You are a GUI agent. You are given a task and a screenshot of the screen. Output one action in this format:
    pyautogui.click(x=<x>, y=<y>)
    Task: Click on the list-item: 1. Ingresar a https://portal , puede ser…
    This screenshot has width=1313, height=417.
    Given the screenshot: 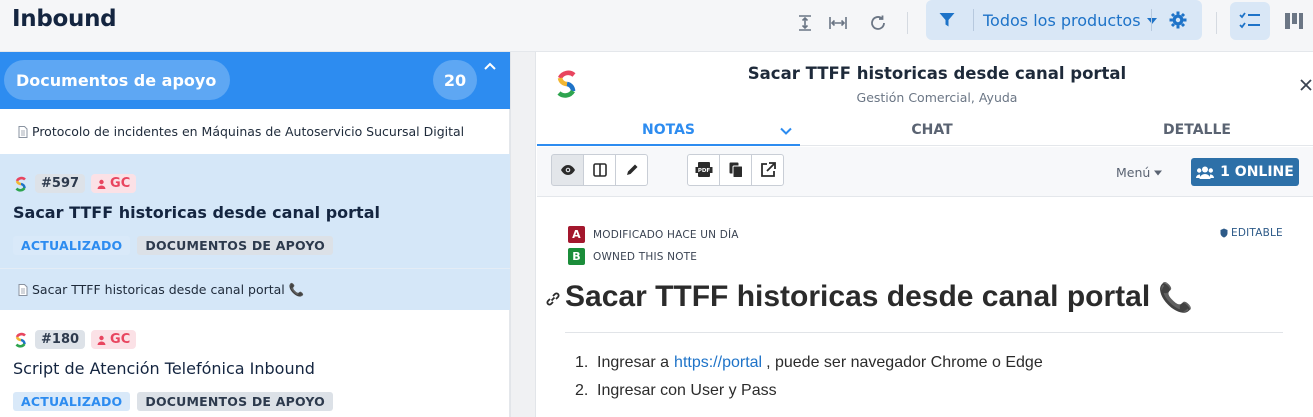 What is the action you would take?
    pyautogui.click(x=809, y=363)
    